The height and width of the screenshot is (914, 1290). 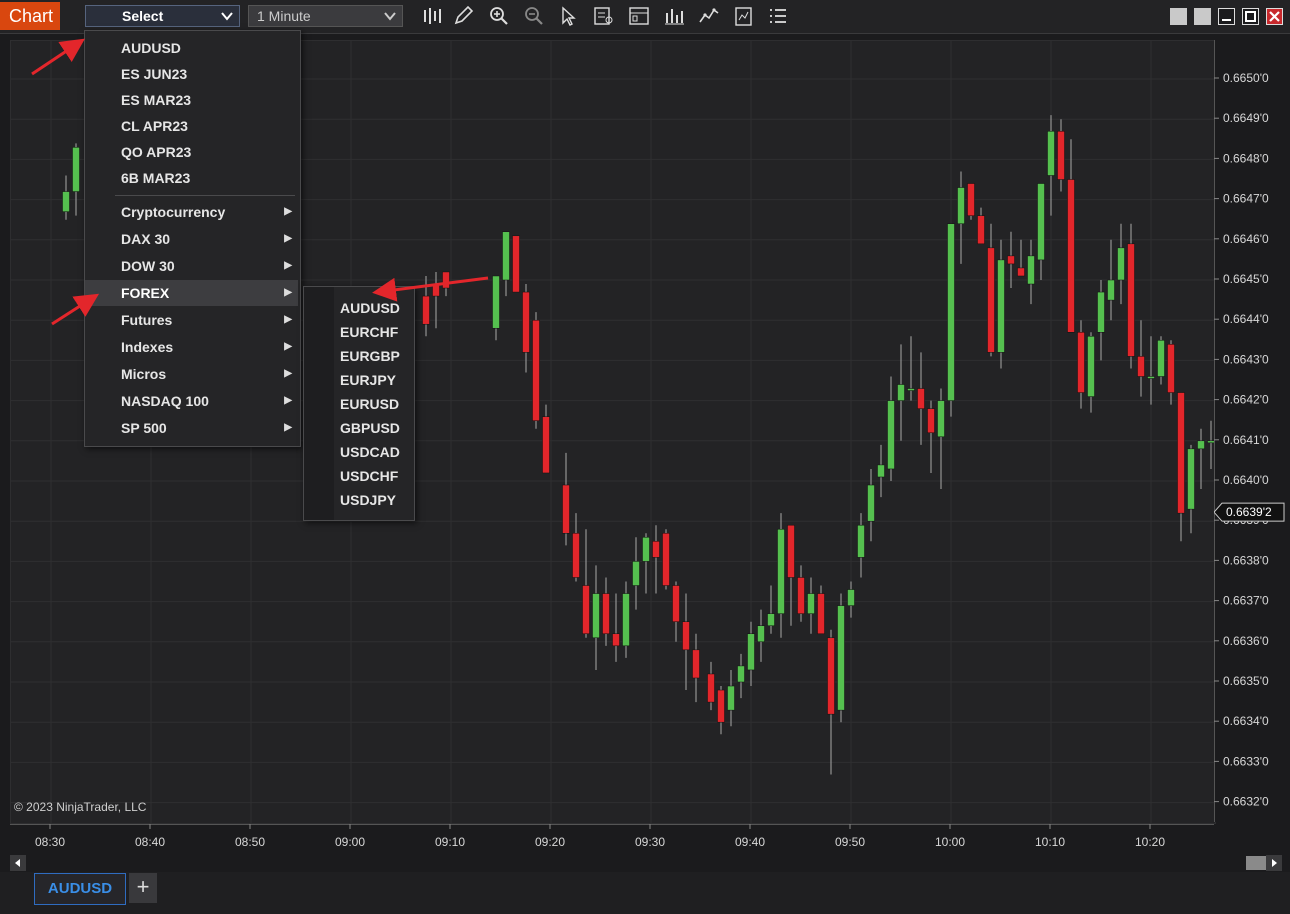 I want to click on price-tick-label: 0.6648'0, so click(x=1246, y=158).